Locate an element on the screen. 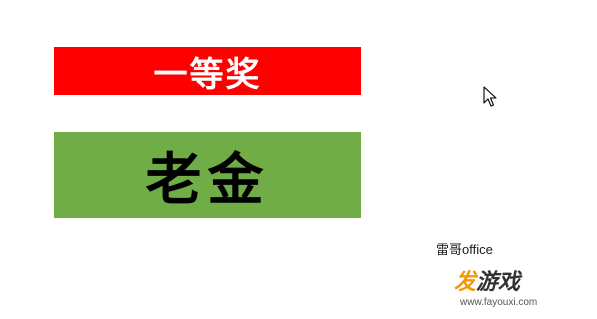  award-banner: 一等奖 is located at coordinates (207, 71).